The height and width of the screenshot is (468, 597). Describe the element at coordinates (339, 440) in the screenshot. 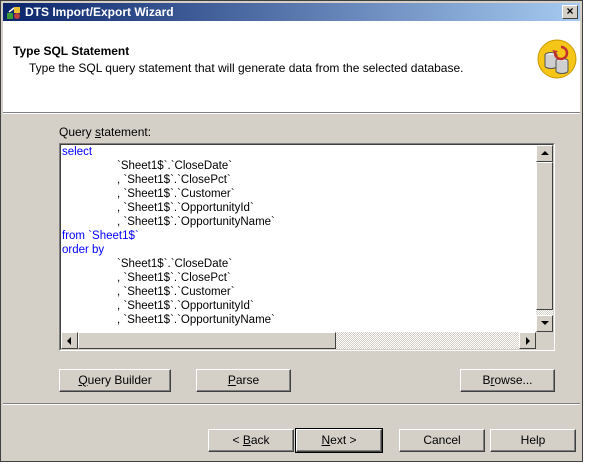

I see `next-button: Next >` at that location.